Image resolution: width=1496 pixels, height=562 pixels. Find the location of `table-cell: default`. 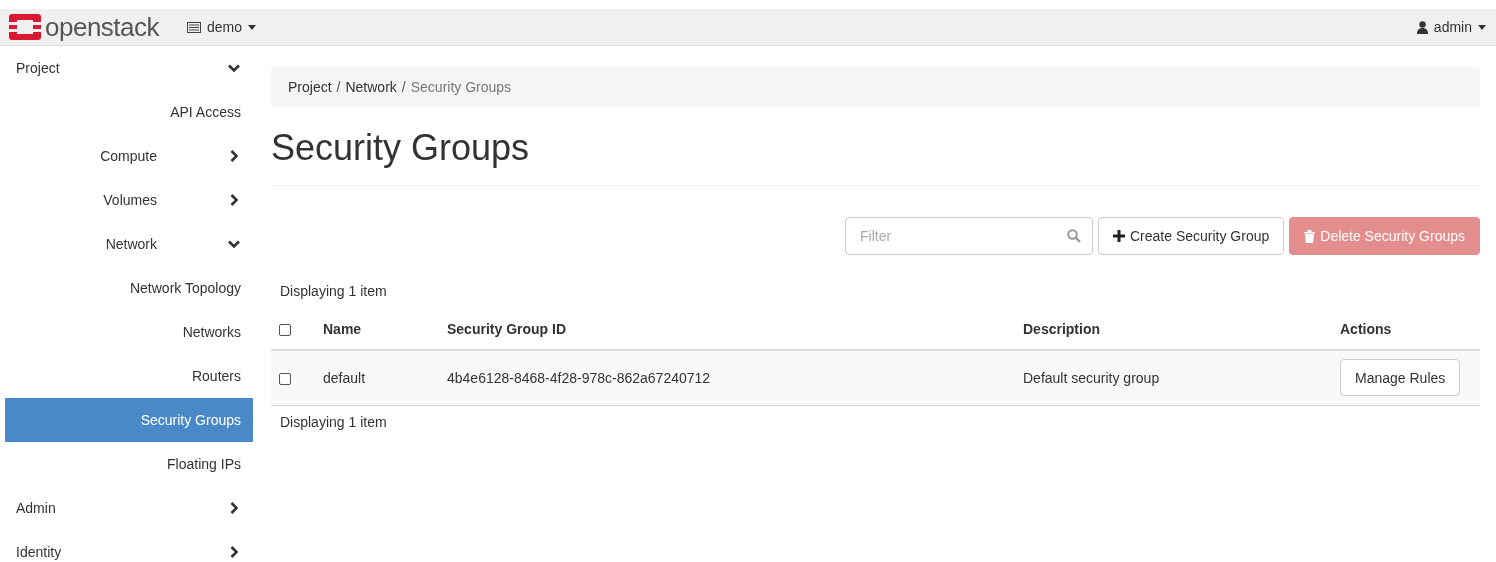

table-cell: default is located at coordinates (344, 377).